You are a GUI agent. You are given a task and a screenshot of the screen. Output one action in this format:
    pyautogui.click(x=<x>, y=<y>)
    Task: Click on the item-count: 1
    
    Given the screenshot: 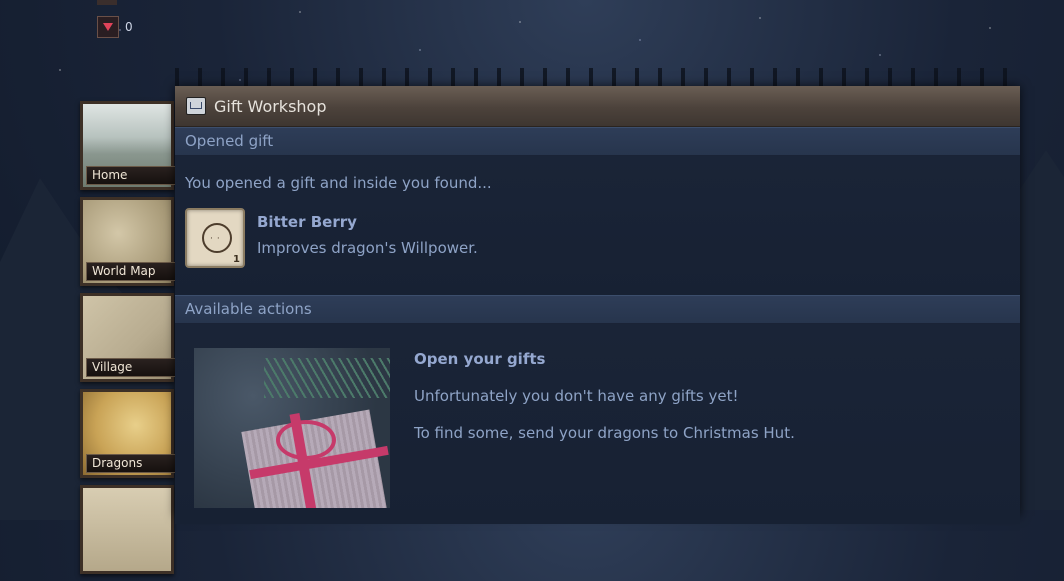 What is the action you would take?
    pyautogui.click(x=236, y=259)
    